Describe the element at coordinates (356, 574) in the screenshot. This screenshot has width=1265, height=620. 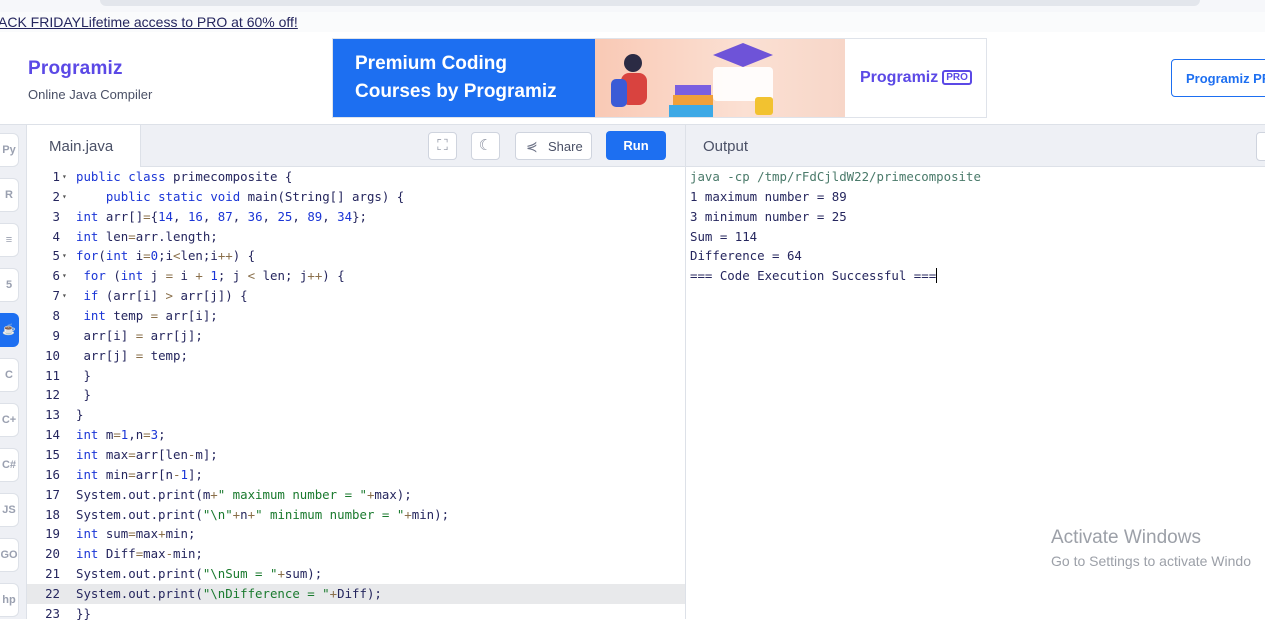
I see `code-line: 21 System.out.print("\nSum = "+sum);` at that location.